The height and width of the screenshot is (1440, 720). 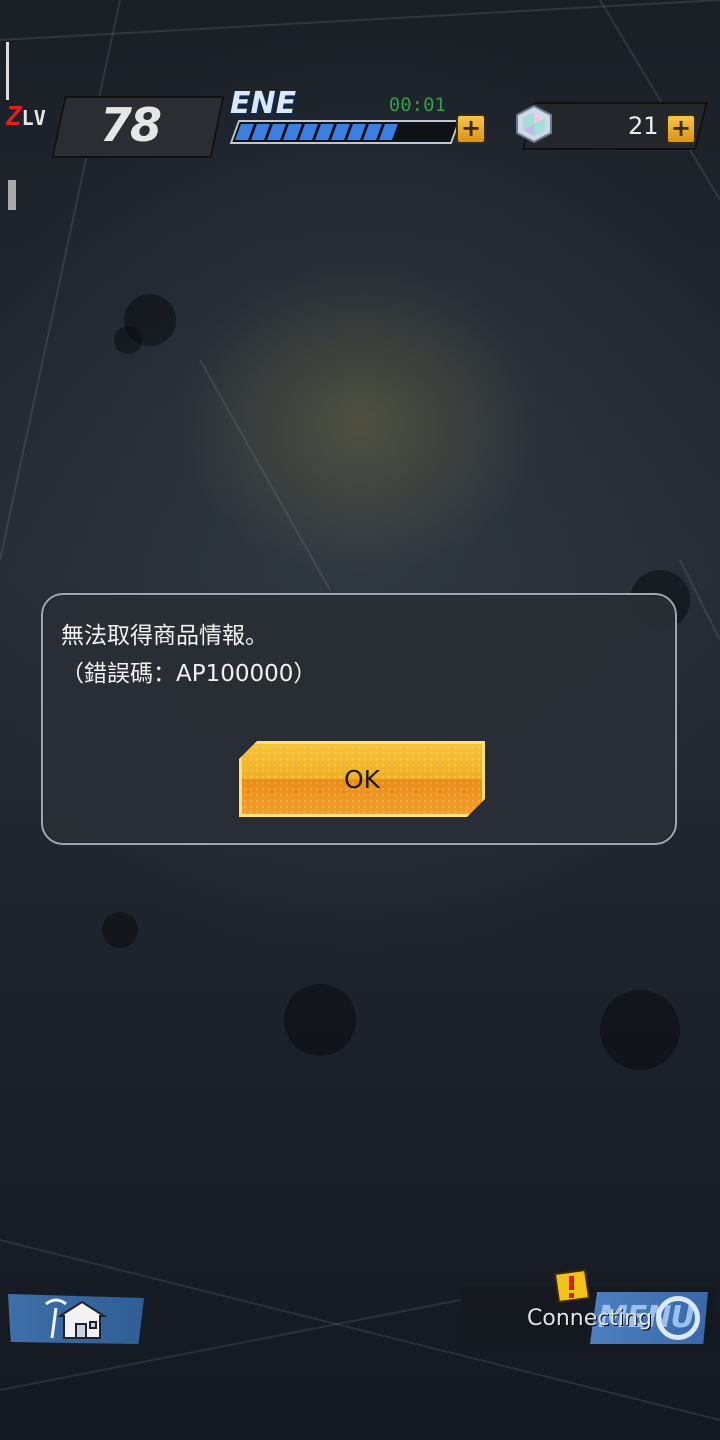 What do you see at coordinates (572, 1286) in the screenshot?
I see `alert-icon` at bounding box center [572, 1286].